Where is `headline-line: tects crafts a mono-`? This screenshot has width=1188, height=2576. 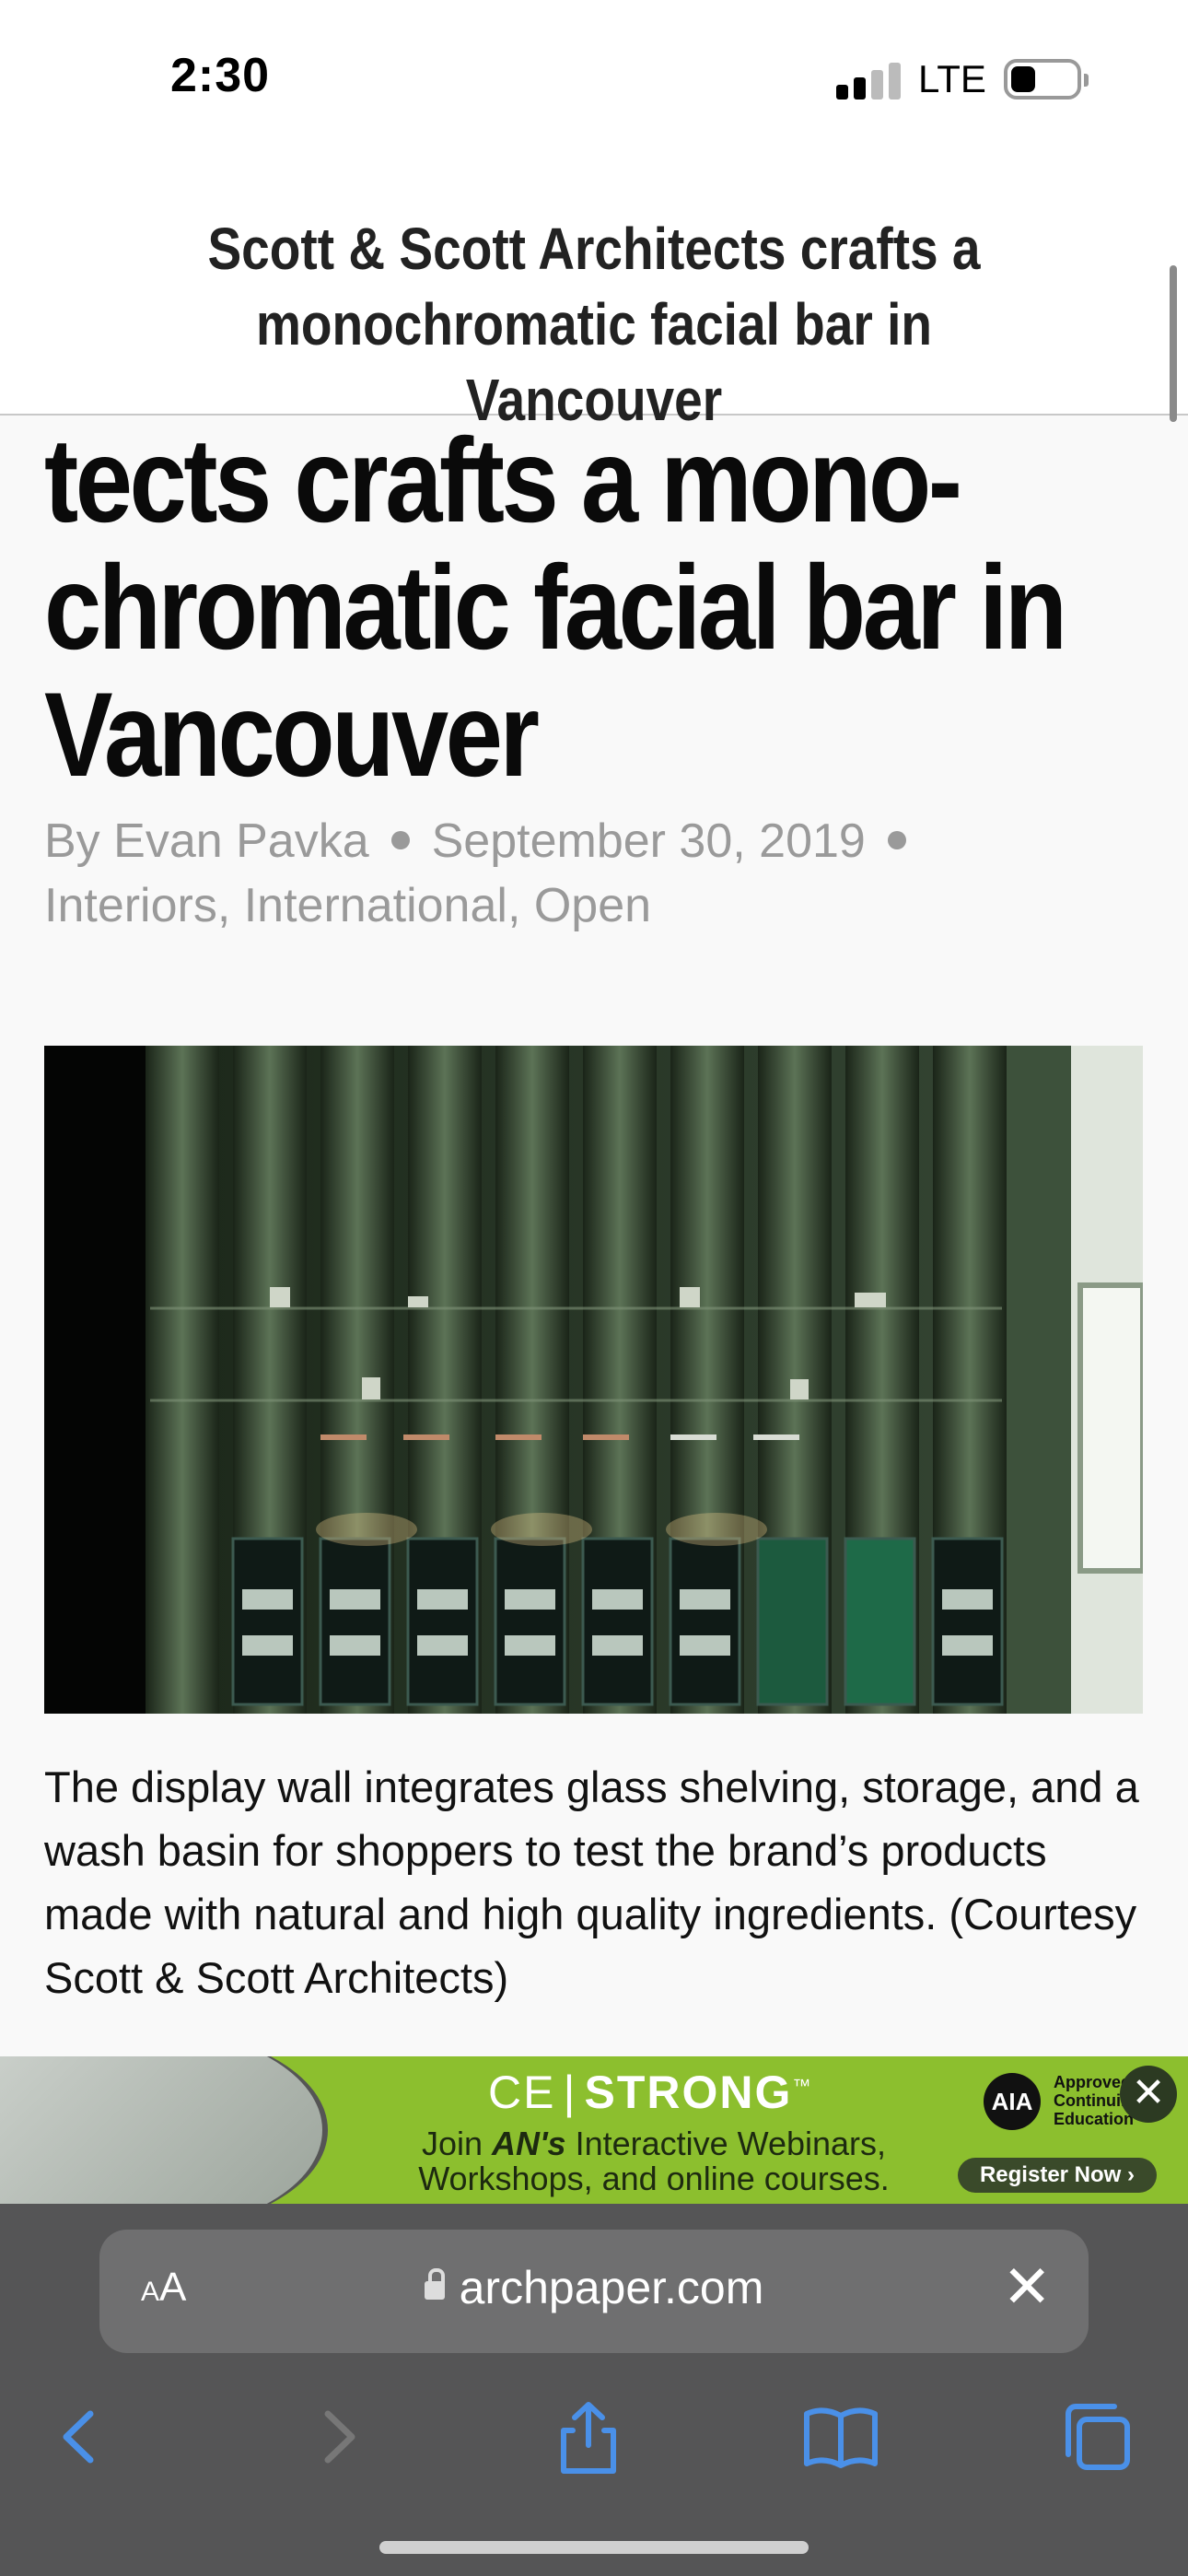 headline-line: tects crafts a mono- is located at coordinates (503, 480).